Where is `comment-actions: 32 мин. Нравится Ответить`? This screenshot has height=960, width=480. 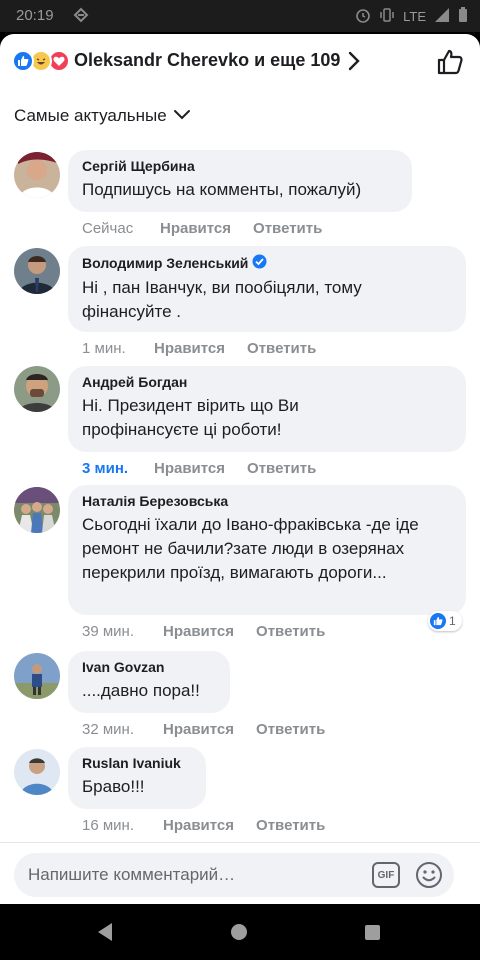 comment-actions: 32 мин. Нравится Ответить is located at coordinates (203, 729).